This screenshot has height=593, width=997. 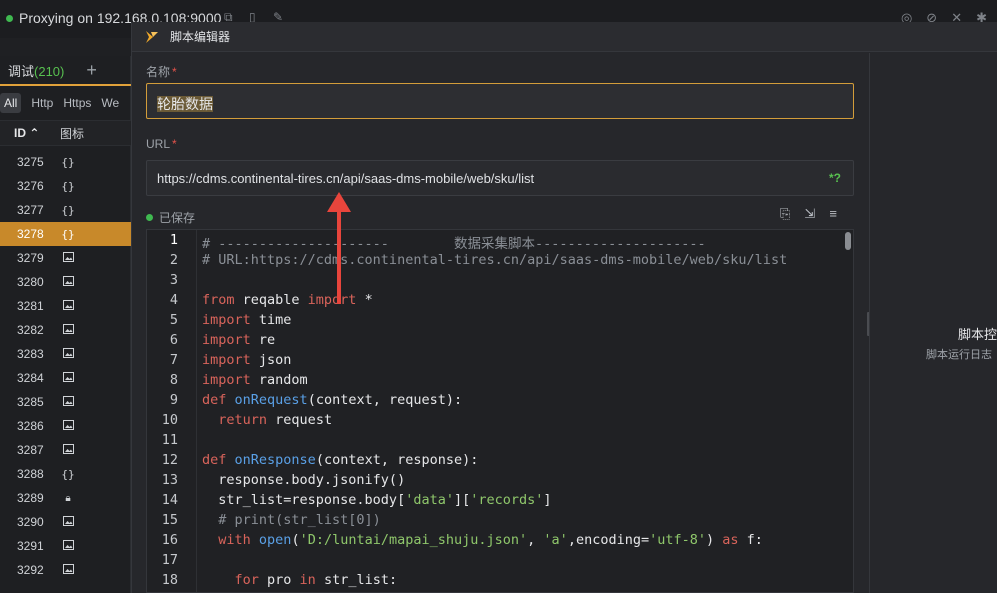 I want to click on script-console-panel: 脚本控 脚本运行日志, so click(x=933, y=323).